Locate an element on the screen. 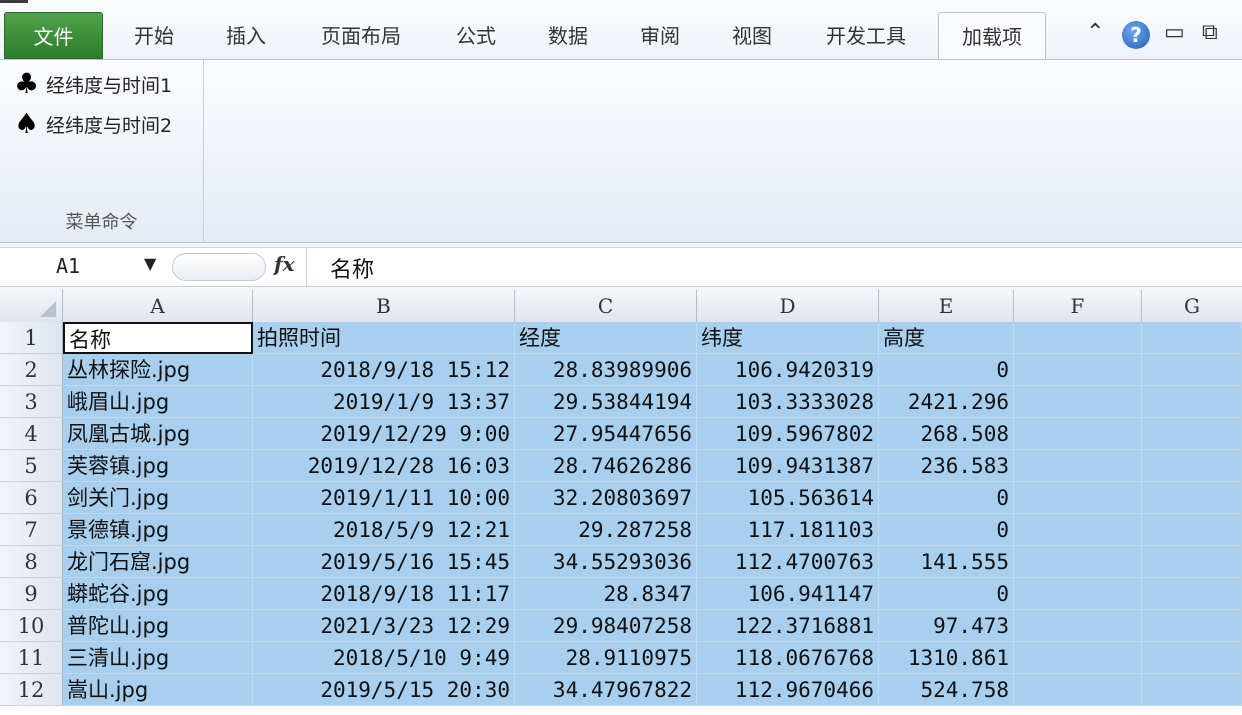 The image size is (1242, 715). tab-view: 视图 is located at coordinates (752, 36).